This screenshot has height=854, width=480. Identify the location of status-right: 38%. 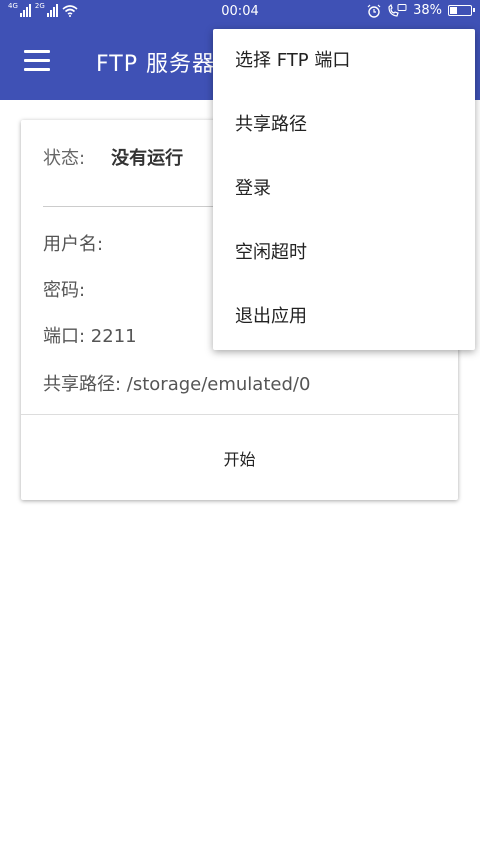
(421, 10).